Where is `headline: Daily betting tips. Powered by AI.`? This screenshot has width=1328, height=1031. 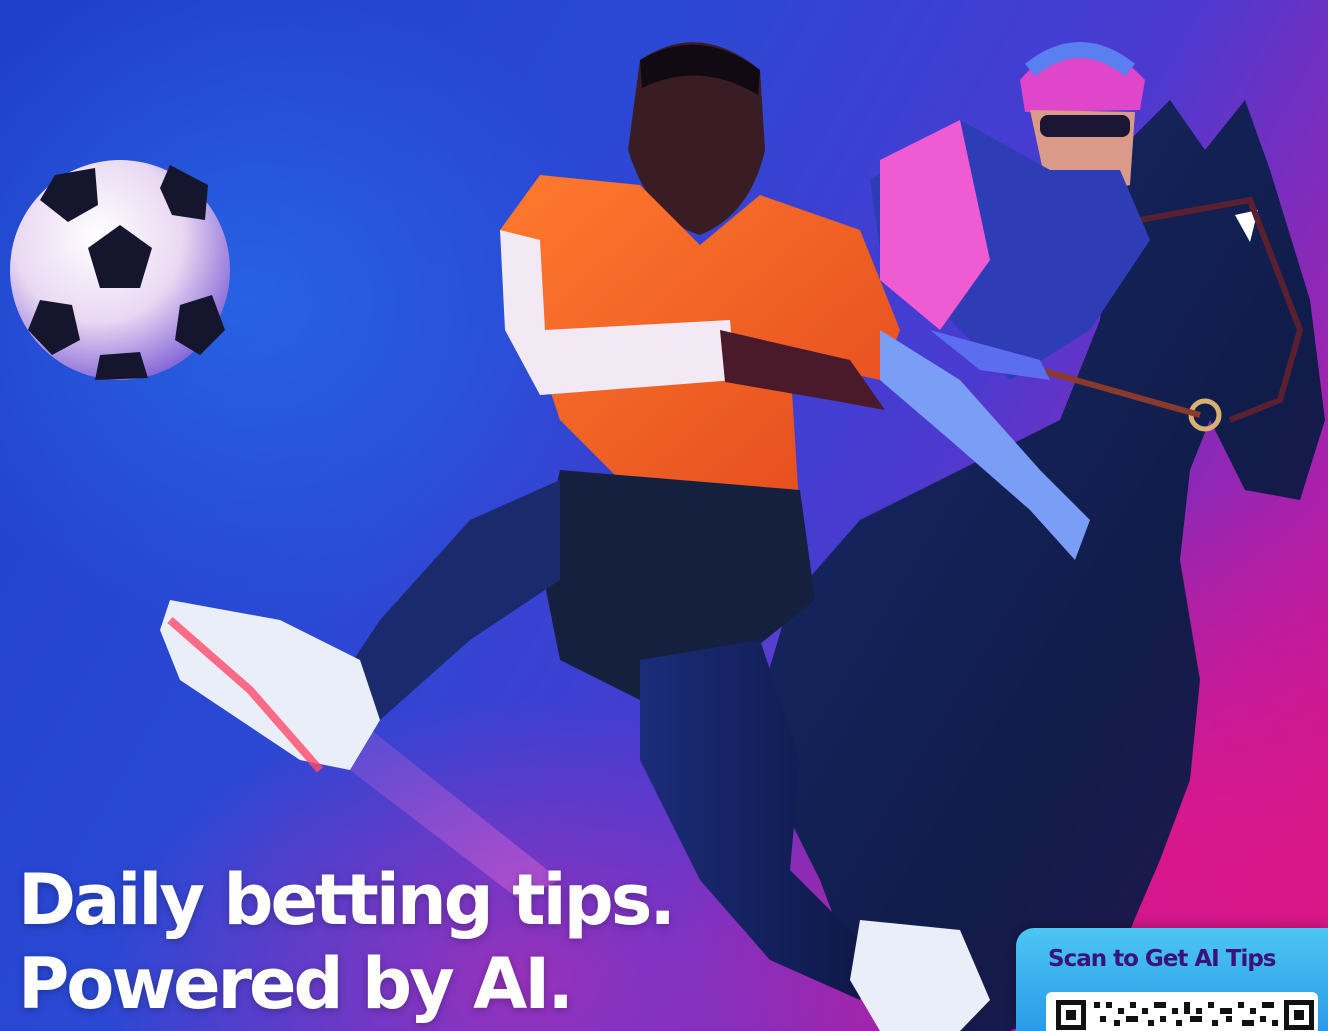
headline: Daily betting tips. Powered by AI. is located at coordinates (428, 942).